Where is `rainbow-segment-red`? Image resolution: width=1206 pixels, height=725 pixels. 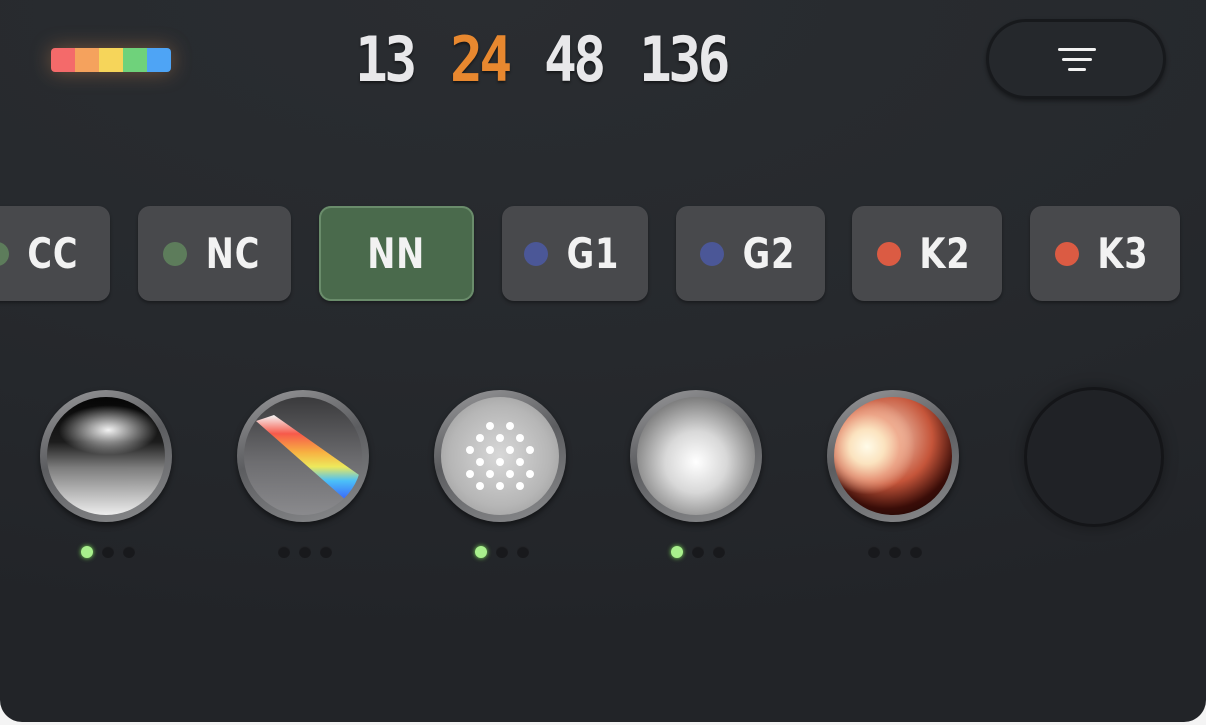 rainbow-segment-red is located at coordinates (63, 60).